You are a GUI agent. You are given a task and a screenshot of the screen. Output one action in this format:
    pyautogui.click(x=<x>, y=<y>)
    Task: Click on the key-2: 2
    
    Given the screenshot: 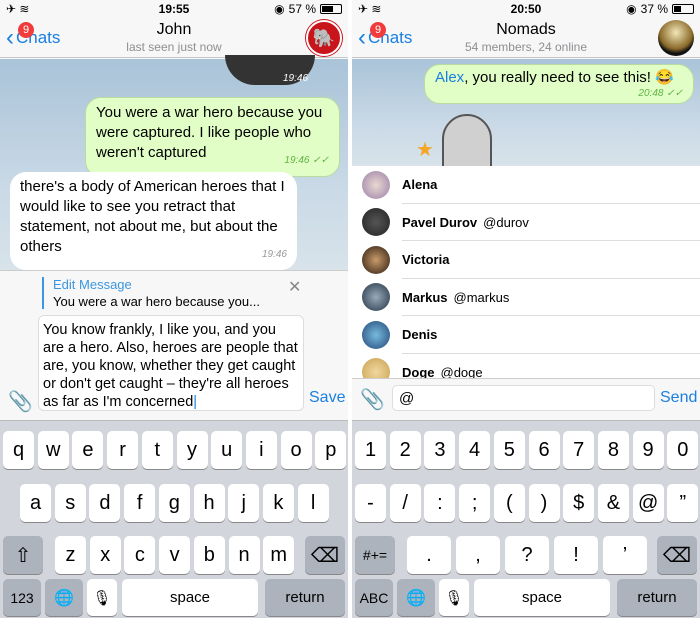 What is the action you would take?
    pyautogui.click(x=405, y=450)
    